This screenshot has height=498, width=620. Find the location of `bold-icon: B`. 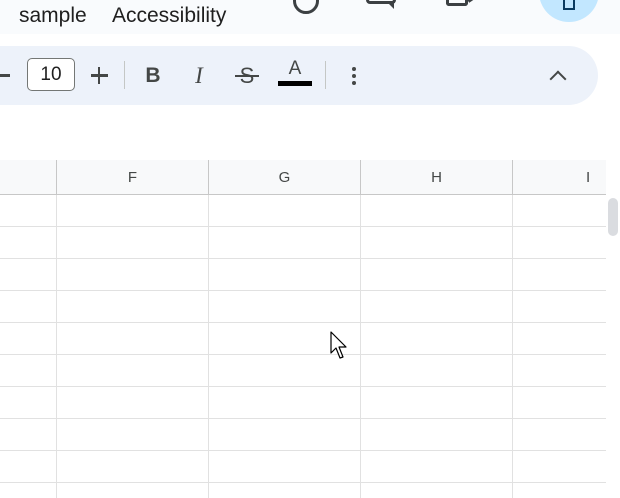

bold-icon: B is located at coordinates (153, 75).